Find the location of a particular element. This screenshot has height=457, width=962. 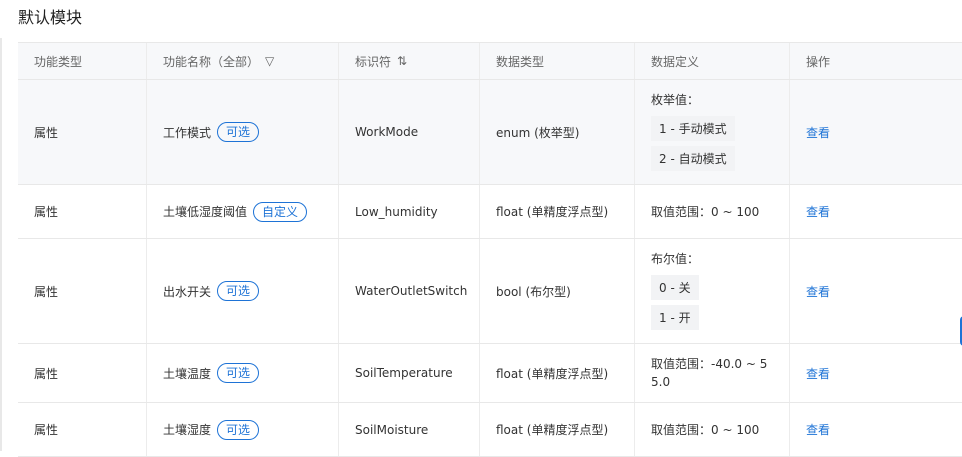

row-identifier: SoilMoisture is located at coordinates (409, 429).